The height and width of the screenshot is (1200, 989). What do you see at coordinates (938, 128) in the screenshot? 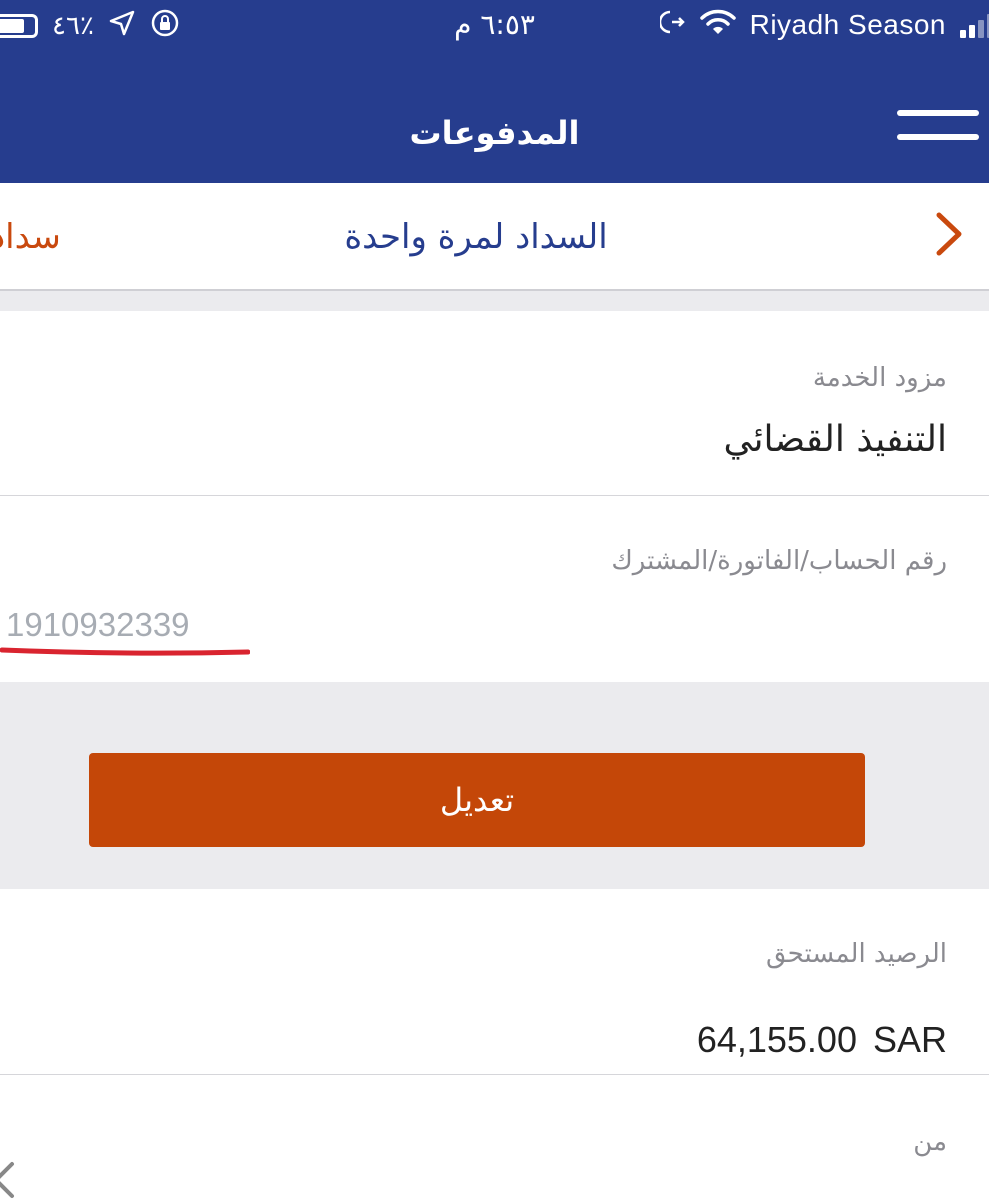
I see `menu-icon` at bounding box center [938, 128].